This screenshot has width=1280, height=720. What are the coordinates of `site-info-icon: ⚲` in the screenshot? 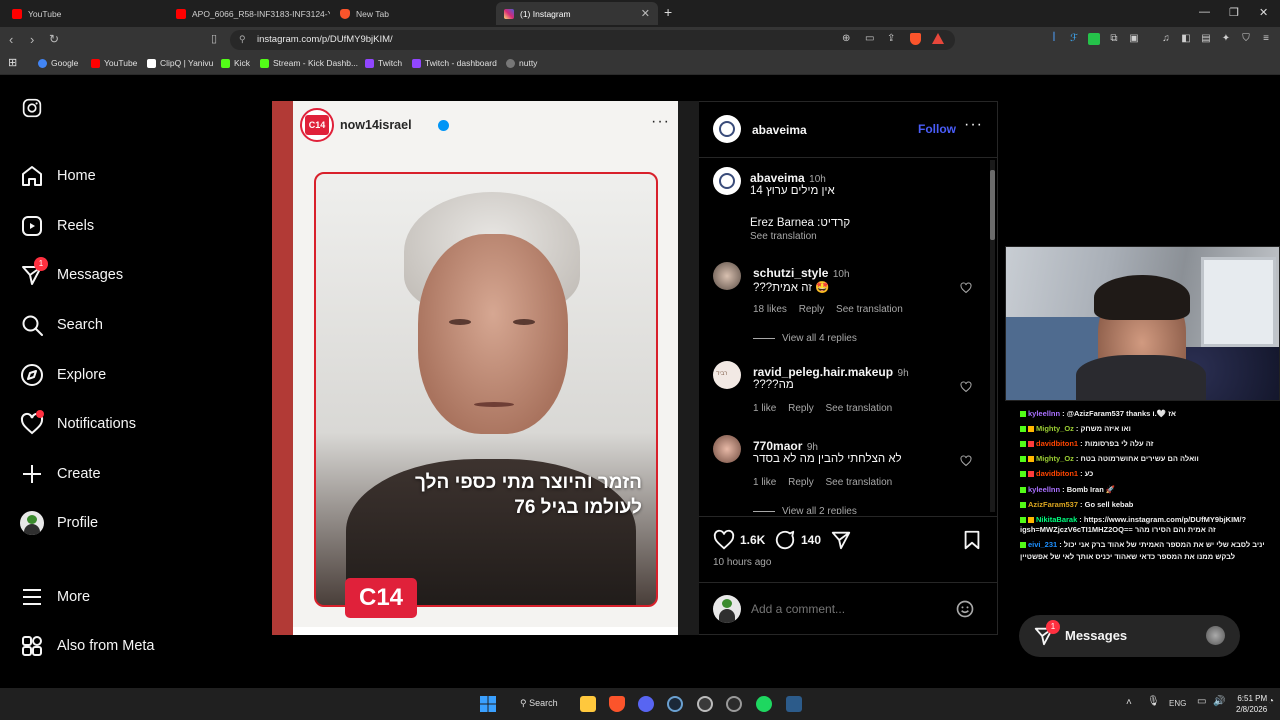 It's located at (242, 39).